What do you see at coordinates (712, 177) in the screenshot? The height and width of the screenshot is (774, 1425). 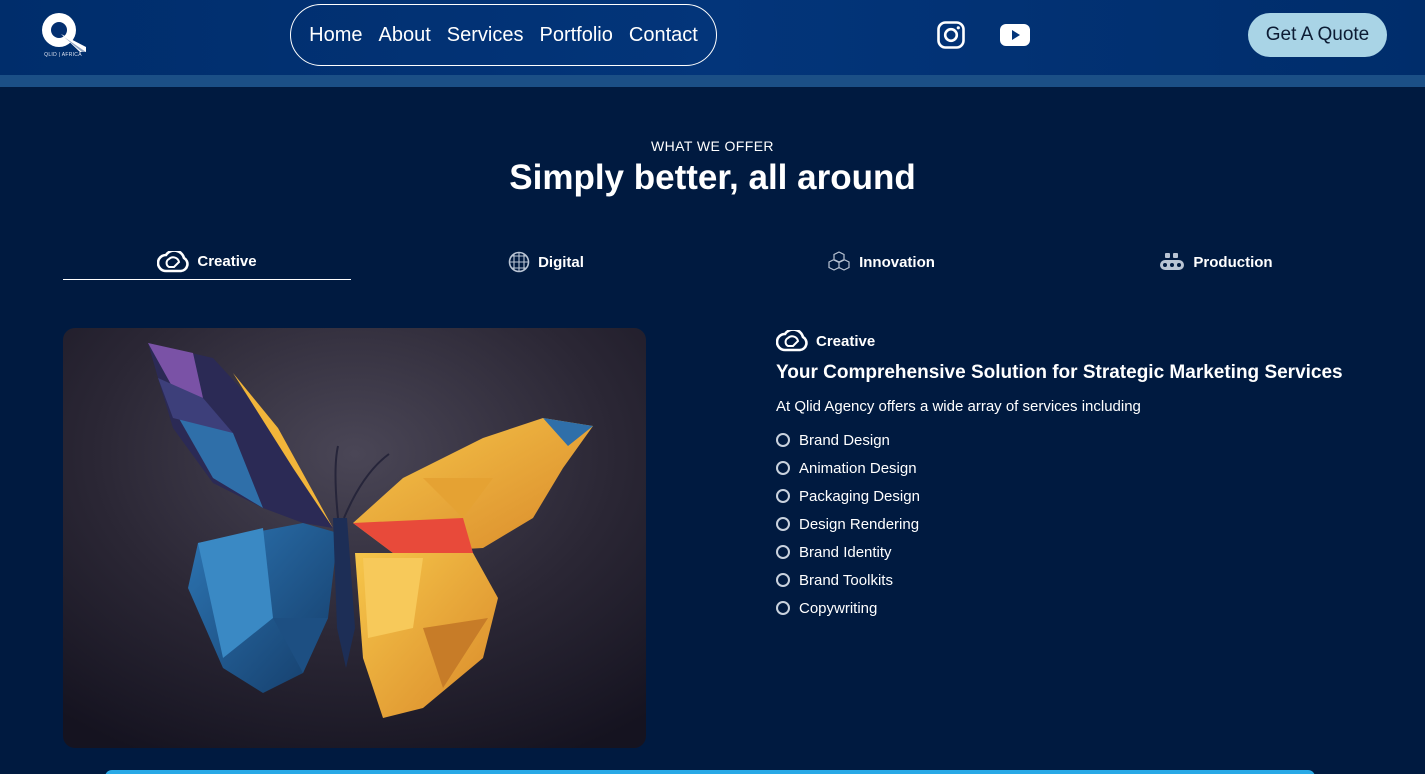 I see `section-headline: Simply better, all around` at bounding box center [712, 177].